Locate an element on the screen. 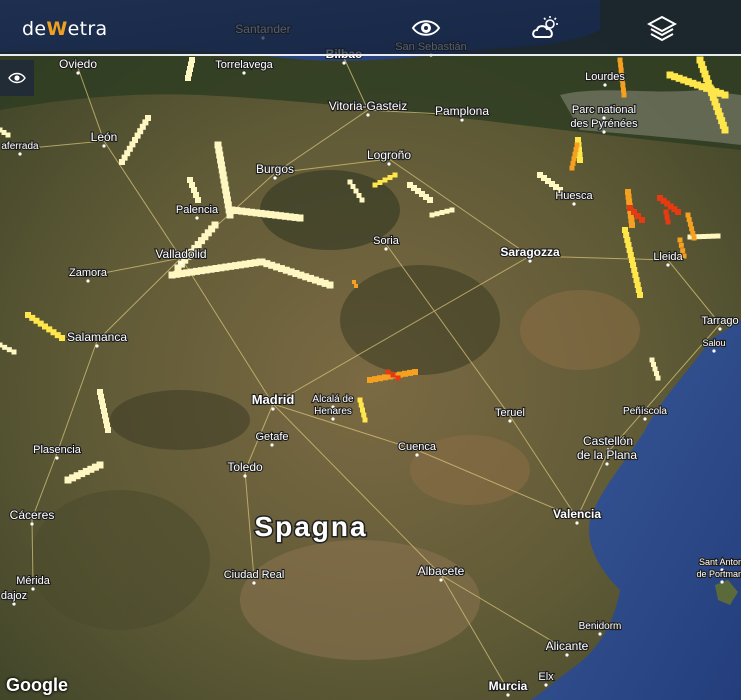 The width and height of the screenshot is (741, 700). city-label: Madrid is located at coordinates (273, 399).